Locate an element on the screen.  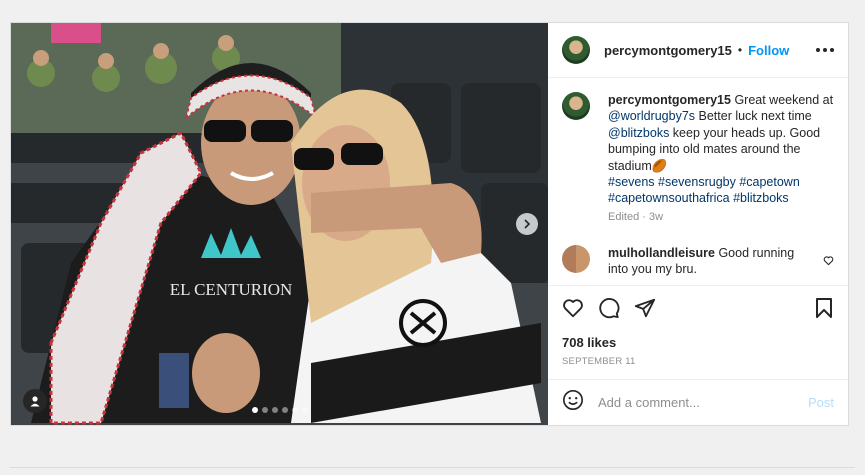
more-icon is located at coordinates (825, 50).